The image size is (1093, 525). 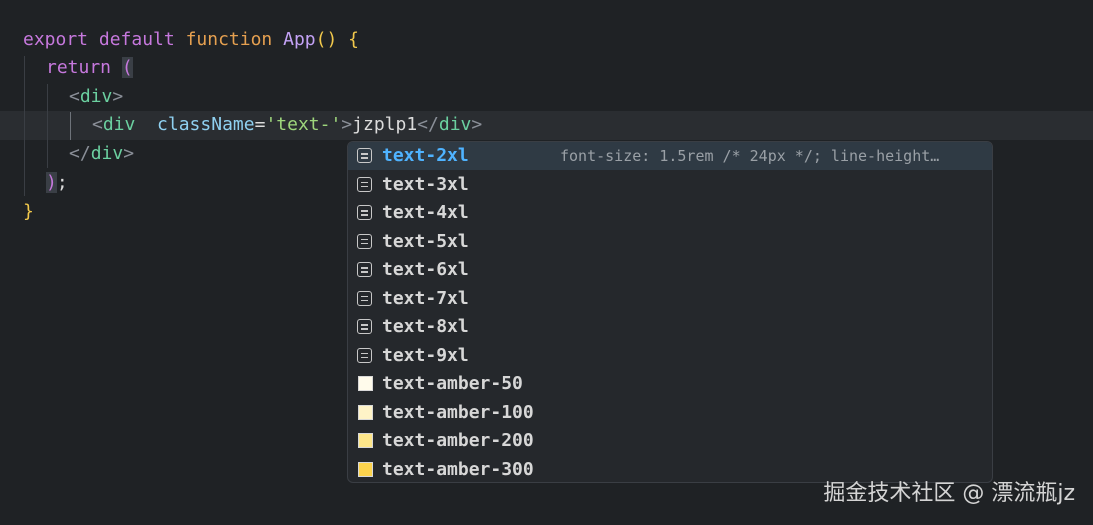 I want to click on brace: {, so click(x=354, y=39).